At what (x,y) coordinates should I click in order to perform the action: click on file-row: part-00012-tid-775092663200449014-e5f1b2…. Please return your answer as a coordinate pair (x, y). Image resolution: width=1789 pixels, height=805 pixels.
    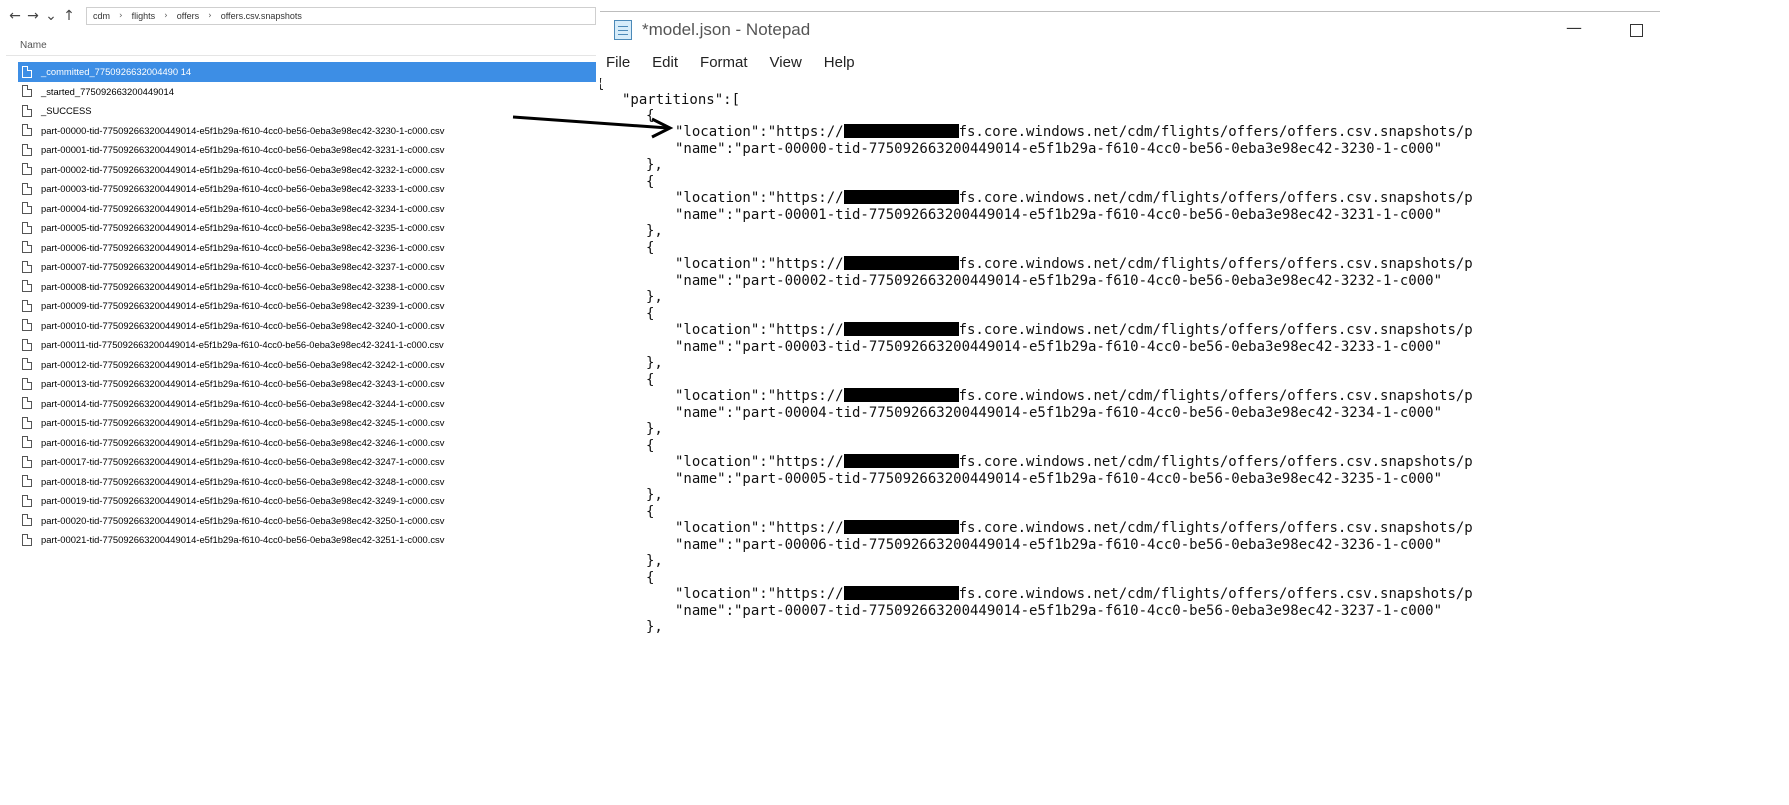
    Looking at the image, I should click on (307, 365).